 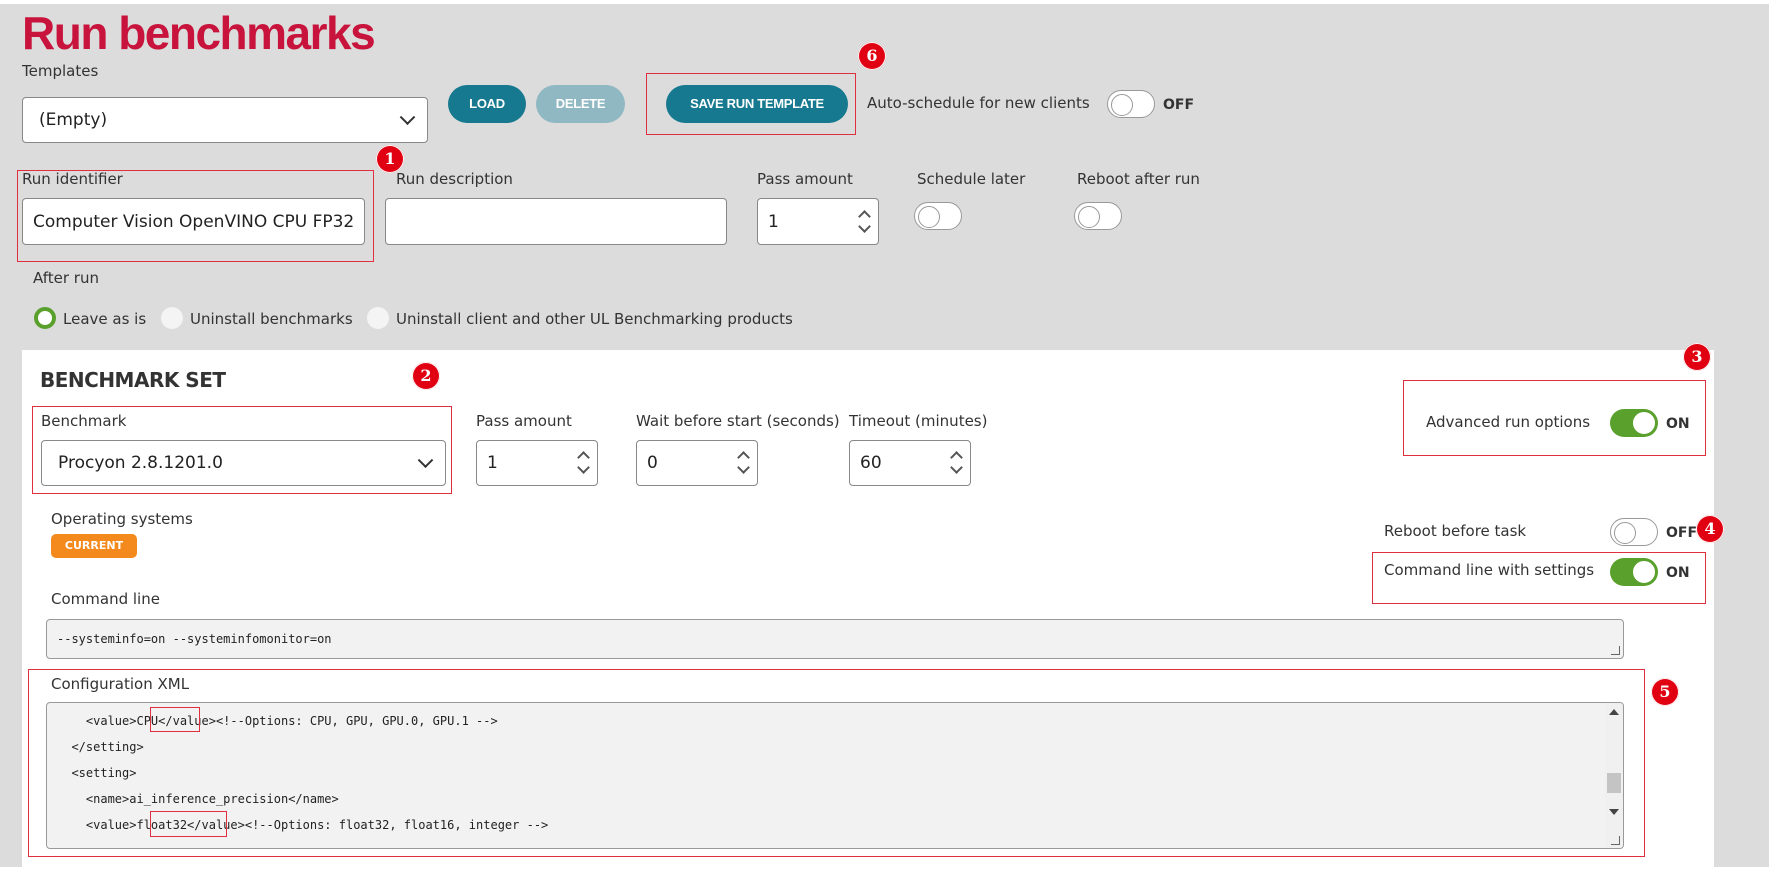 What do you see at coordinates (133, 380) in the screenshot?
I see `benchmark-set-heading: BENCHMARK SET` at bounding box center [133, 380].